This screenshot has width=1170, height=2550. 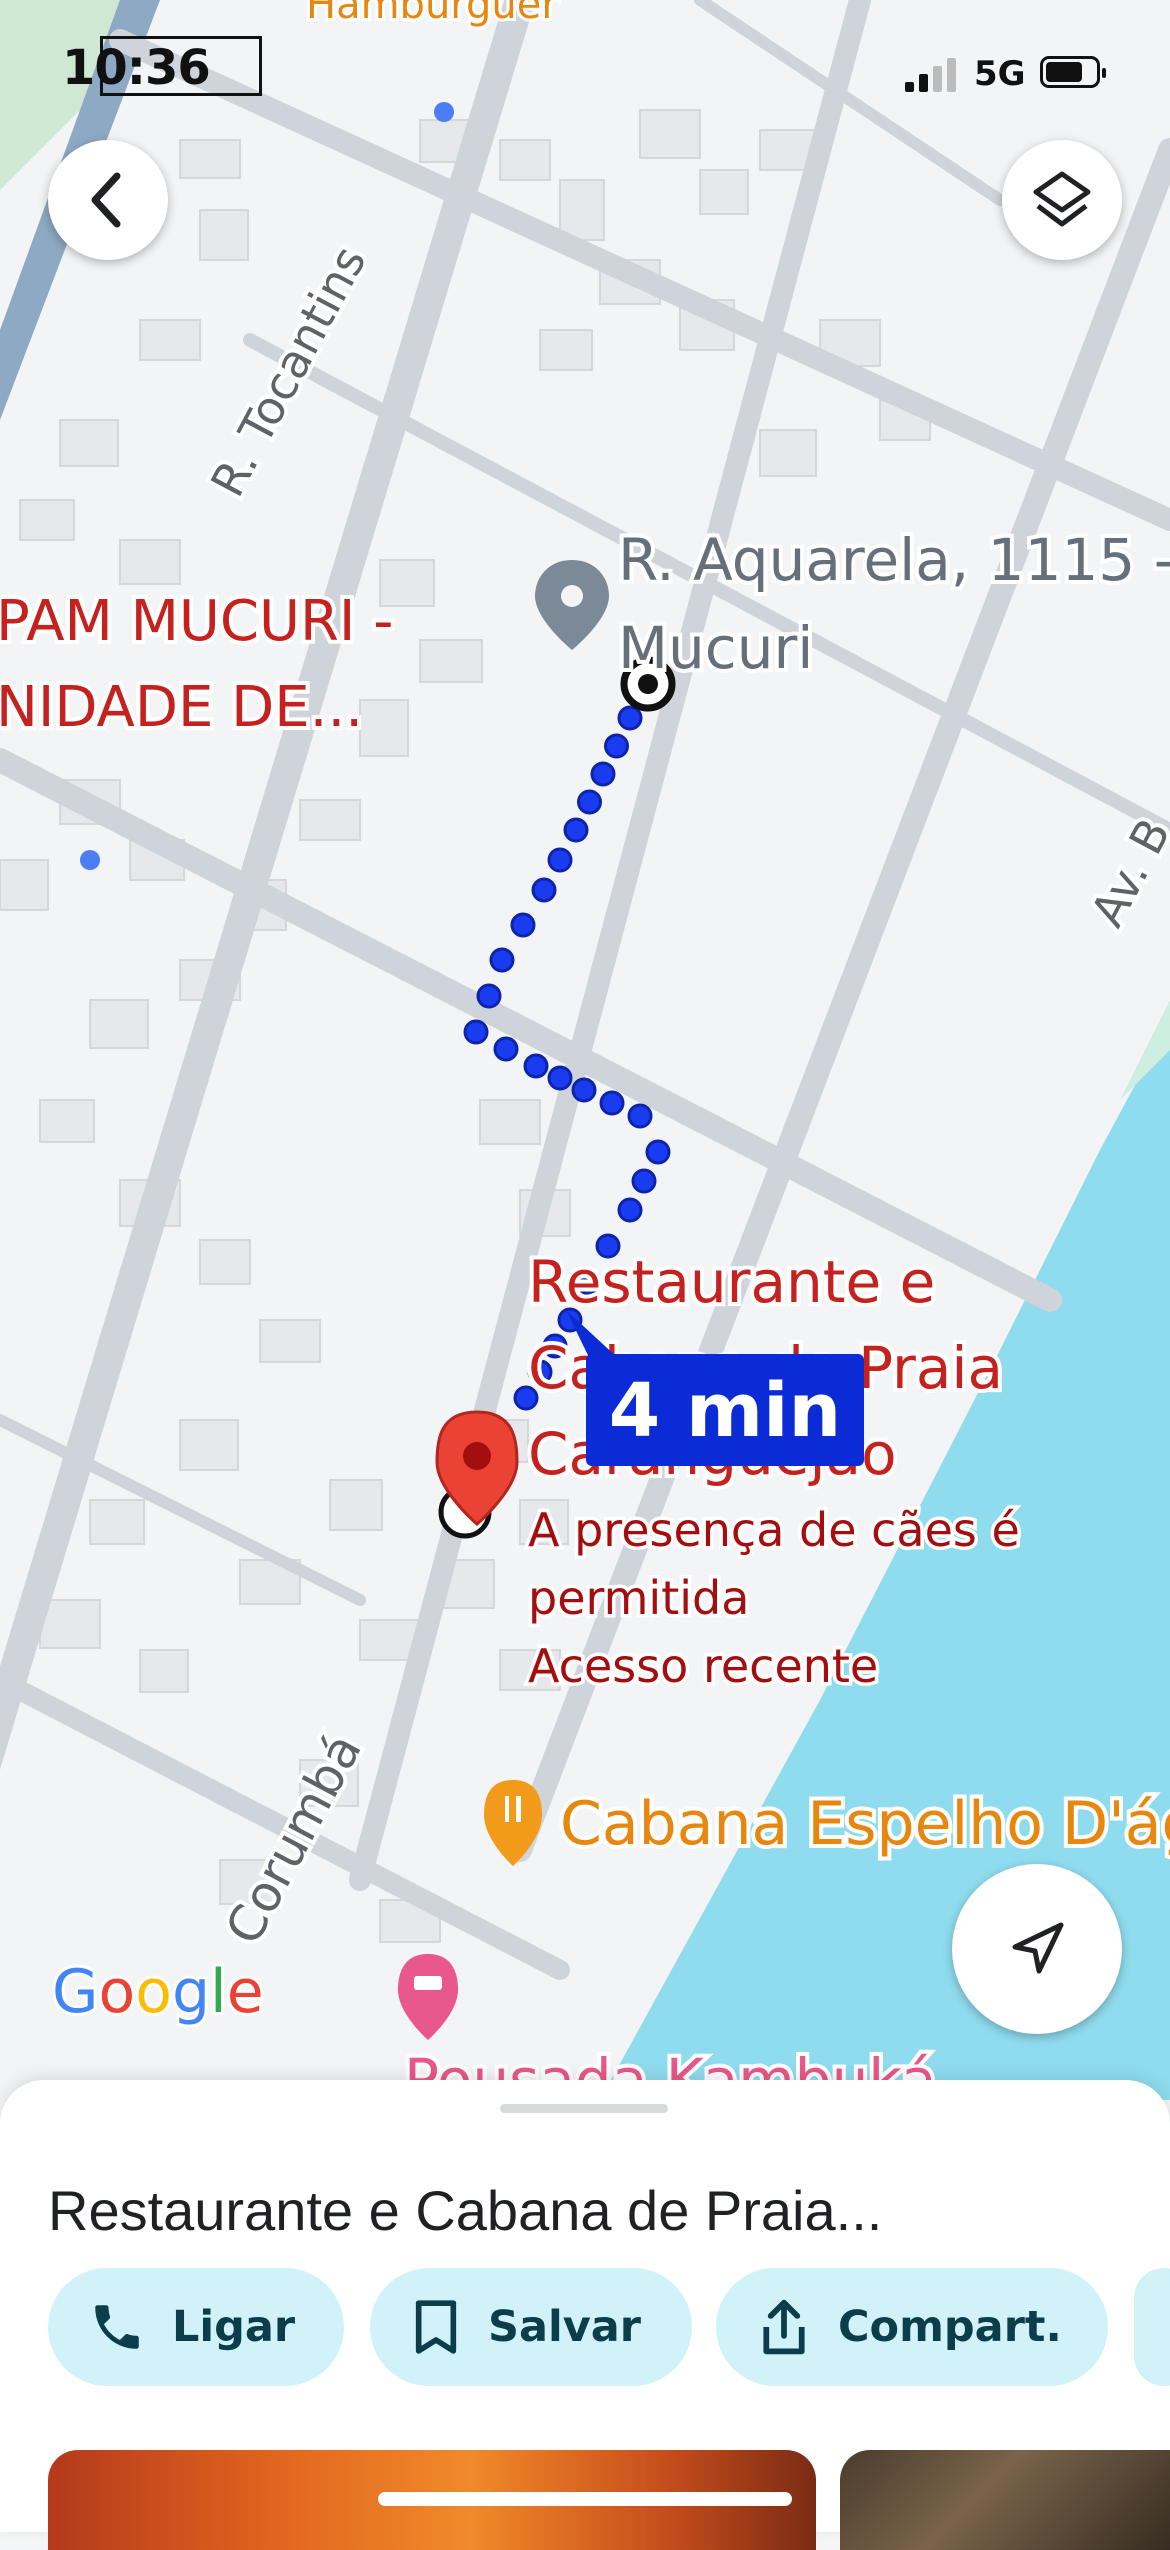 I want to click on svg-text: Google, so click(x=158, y=1992).